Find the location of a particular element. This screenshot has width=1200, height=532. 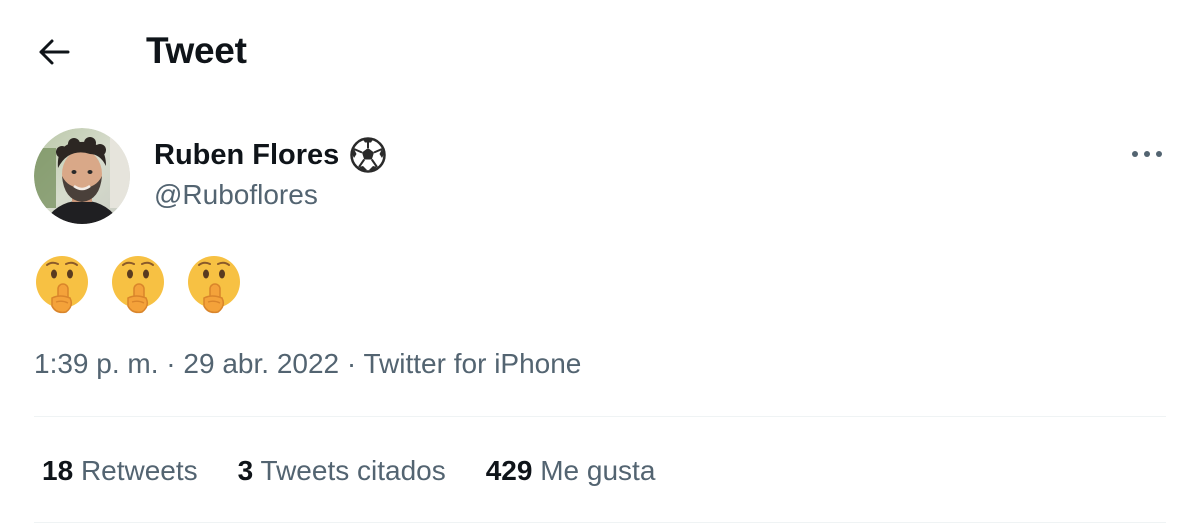

author-display-name: Ruben Flores is located at coordinates (247, 155).